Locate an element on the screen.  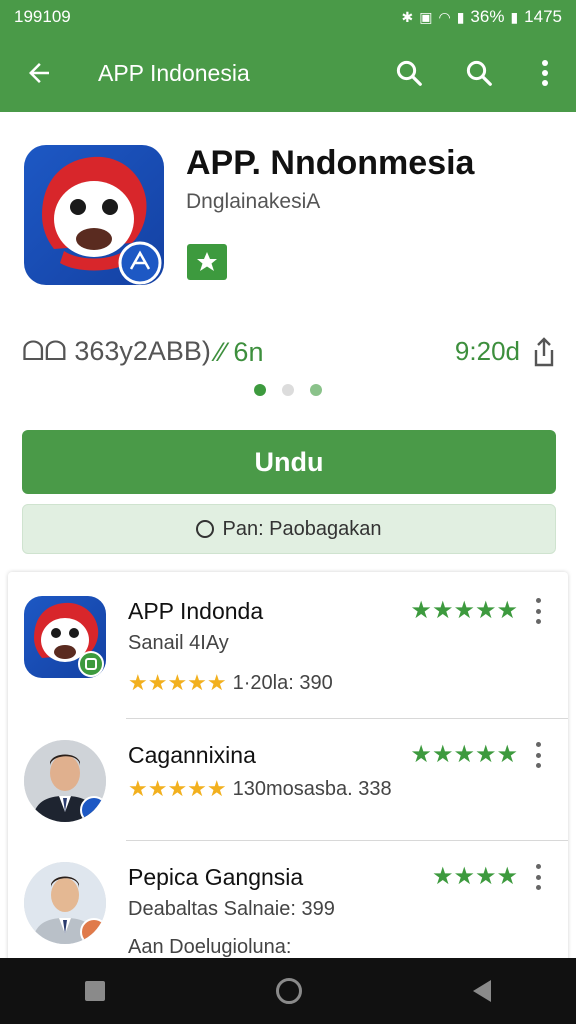
list-item: Cagannixina ★★★★★ 130mosasba. 338 ★★★★★ is located at coordinates (288, 777).